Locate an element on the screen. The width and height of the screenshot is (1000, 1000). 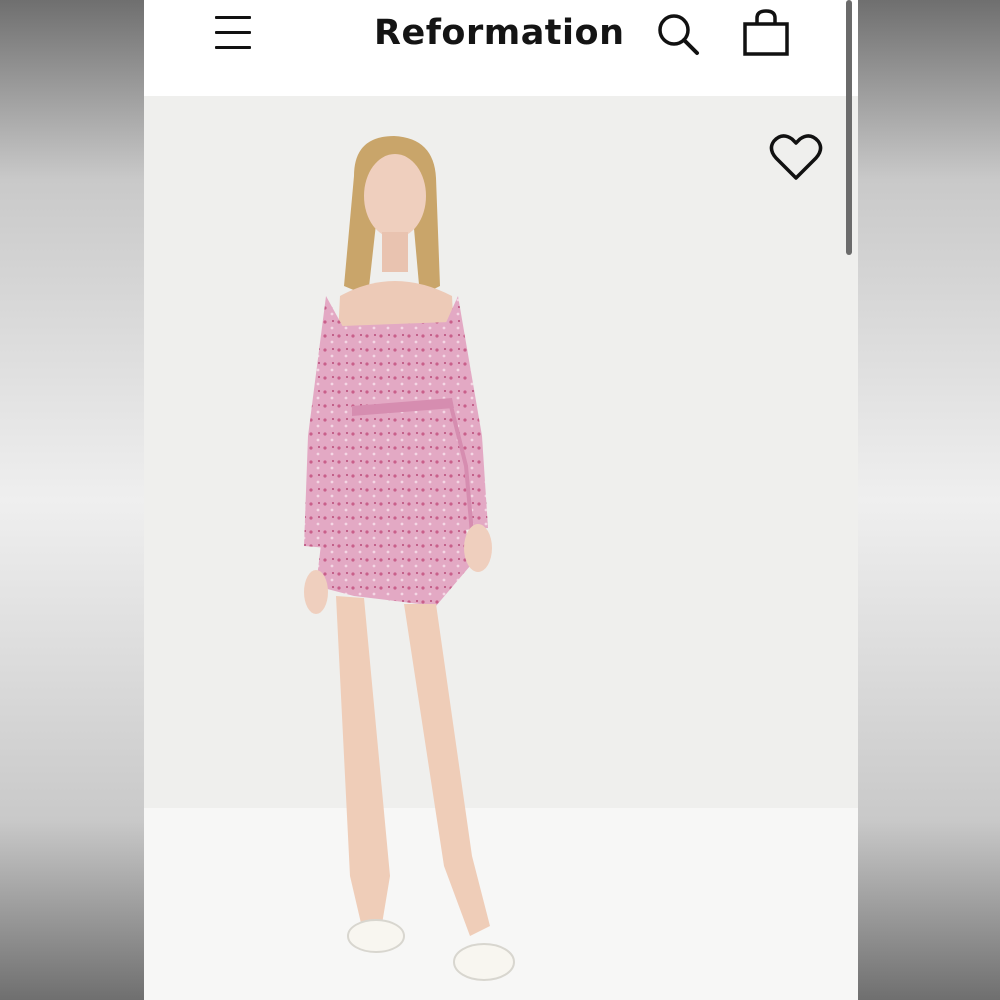
heart-icon is located at coordinates (796, 158).